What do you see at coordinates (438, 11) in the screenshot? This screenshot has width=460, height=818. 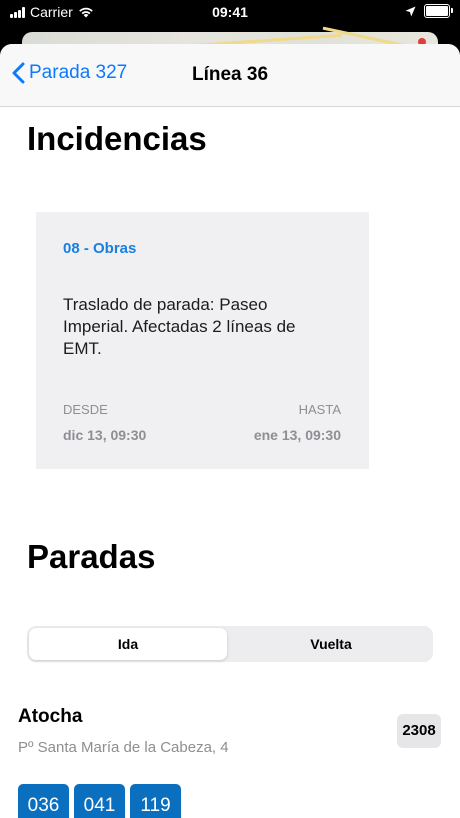 I see `battery-icon` at bounding box center [438, 11].